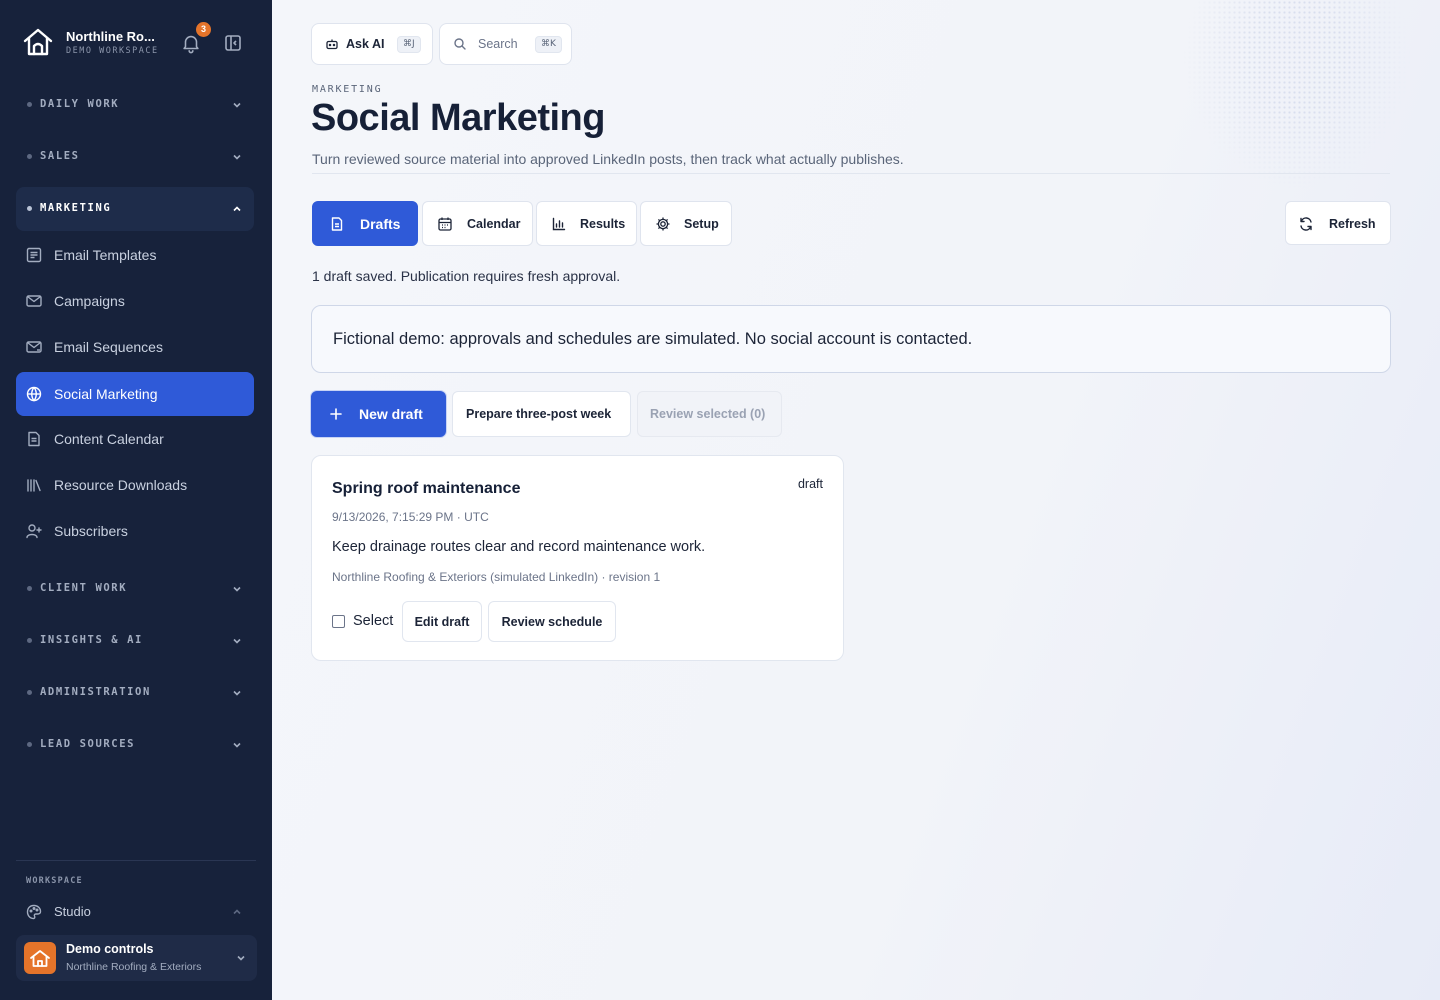 This screenshot has height=1000, width=1440. I want to click on new-draft-label: New draft, so click(391, 414).